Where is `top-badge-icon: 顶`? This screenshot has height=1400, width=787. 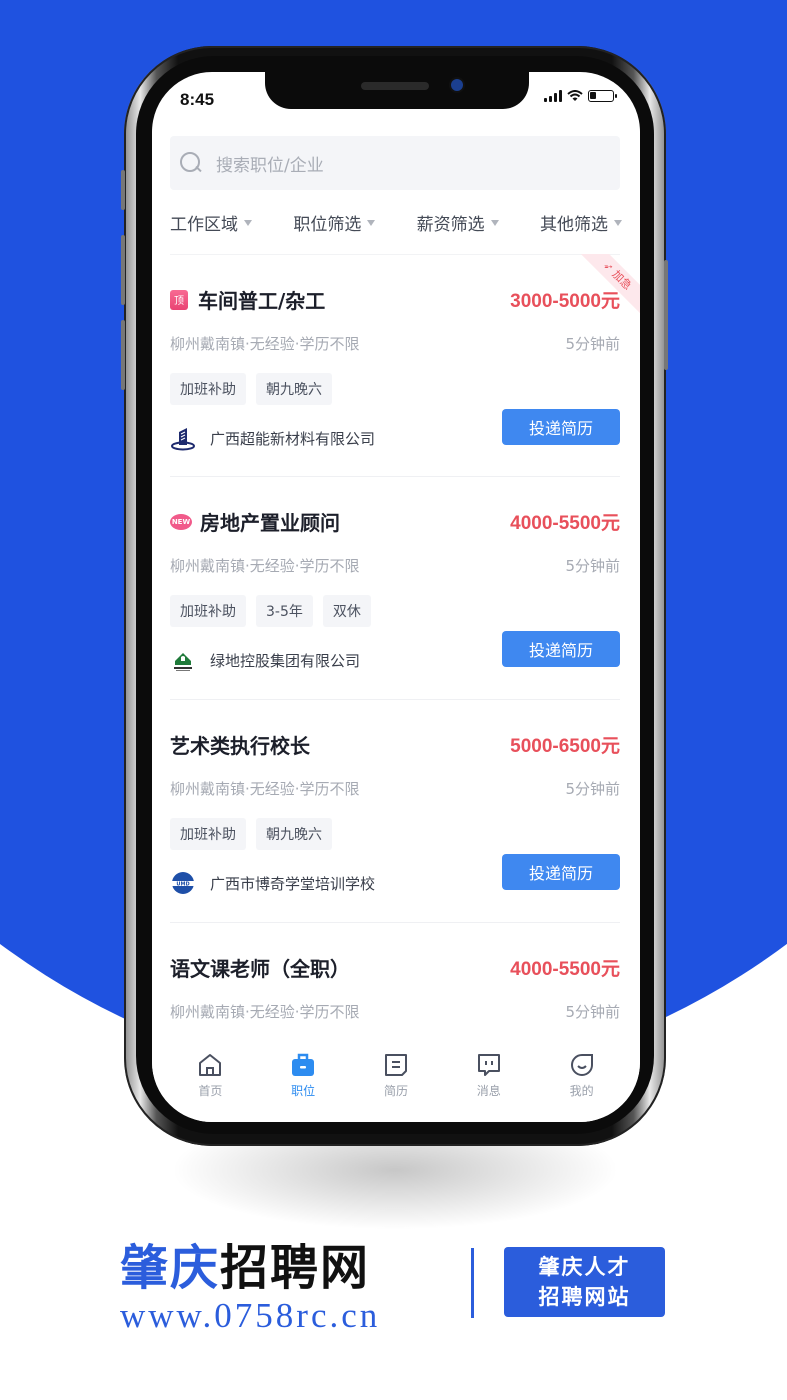 top-badge-icon: 顶 is located at coordinates (179, 299).